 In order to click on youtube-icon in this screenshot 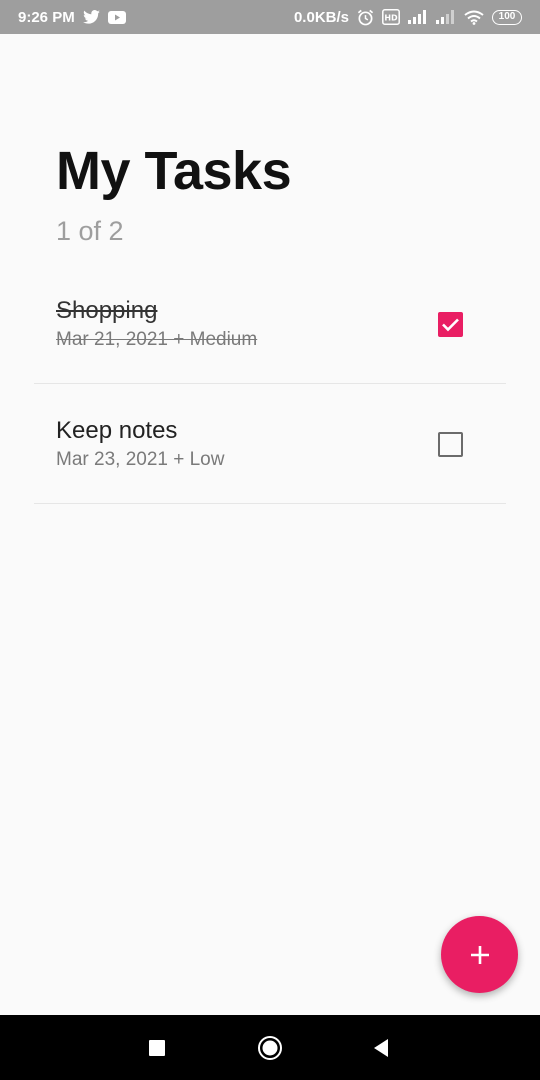, I will do `click(116, 17)`.